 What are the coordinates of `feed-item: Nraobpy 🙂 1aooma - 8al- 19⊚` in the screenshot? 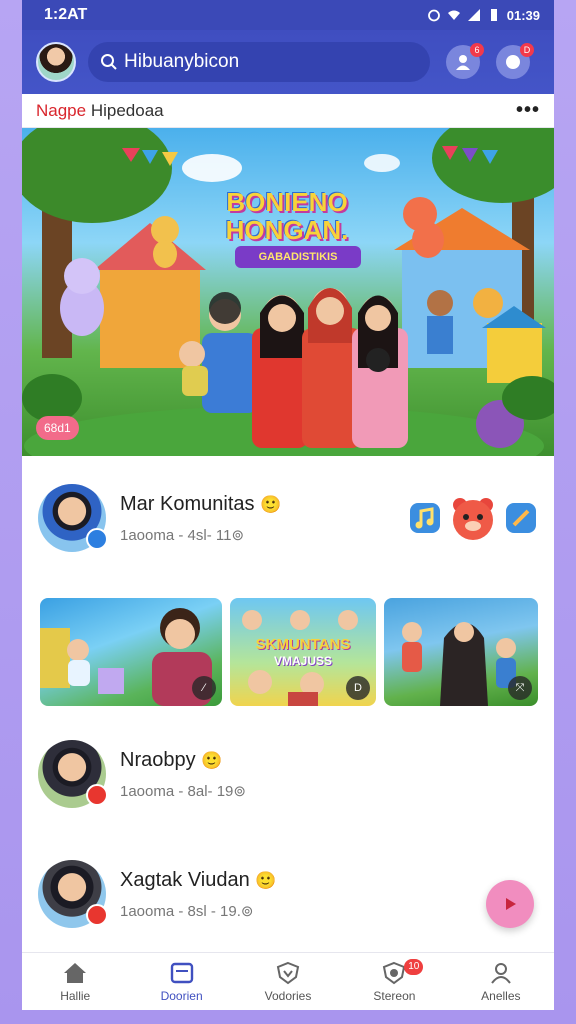 It's located at (288, 774).